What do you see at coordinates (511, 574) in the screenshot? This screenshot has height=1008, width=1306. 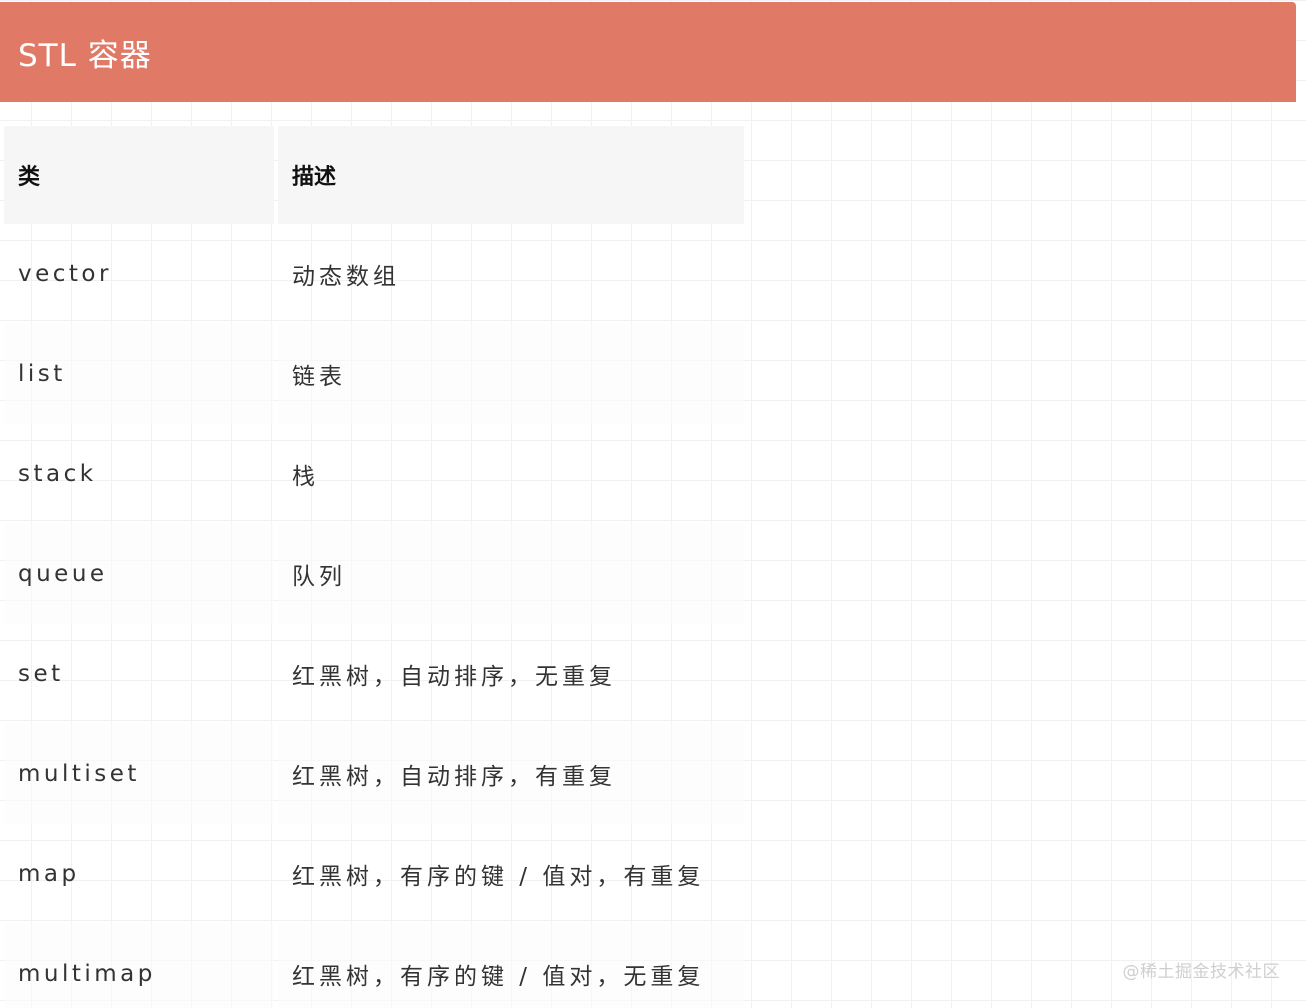 I see `cell-description: 队列` at bounding box center [511, 574].